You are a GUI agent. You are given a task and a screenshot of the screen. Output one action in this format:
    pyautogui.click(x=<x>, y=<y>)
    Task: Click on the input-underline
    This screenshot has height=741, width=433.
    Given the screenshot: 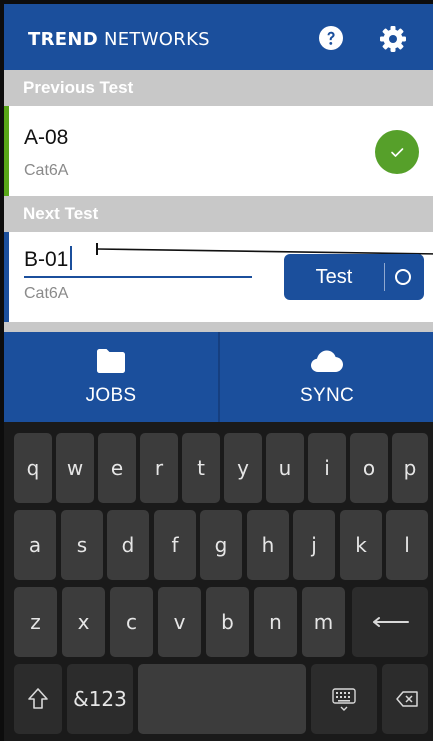 What is the action you would take?
    pyautogui.click(x=138, y=277)
    